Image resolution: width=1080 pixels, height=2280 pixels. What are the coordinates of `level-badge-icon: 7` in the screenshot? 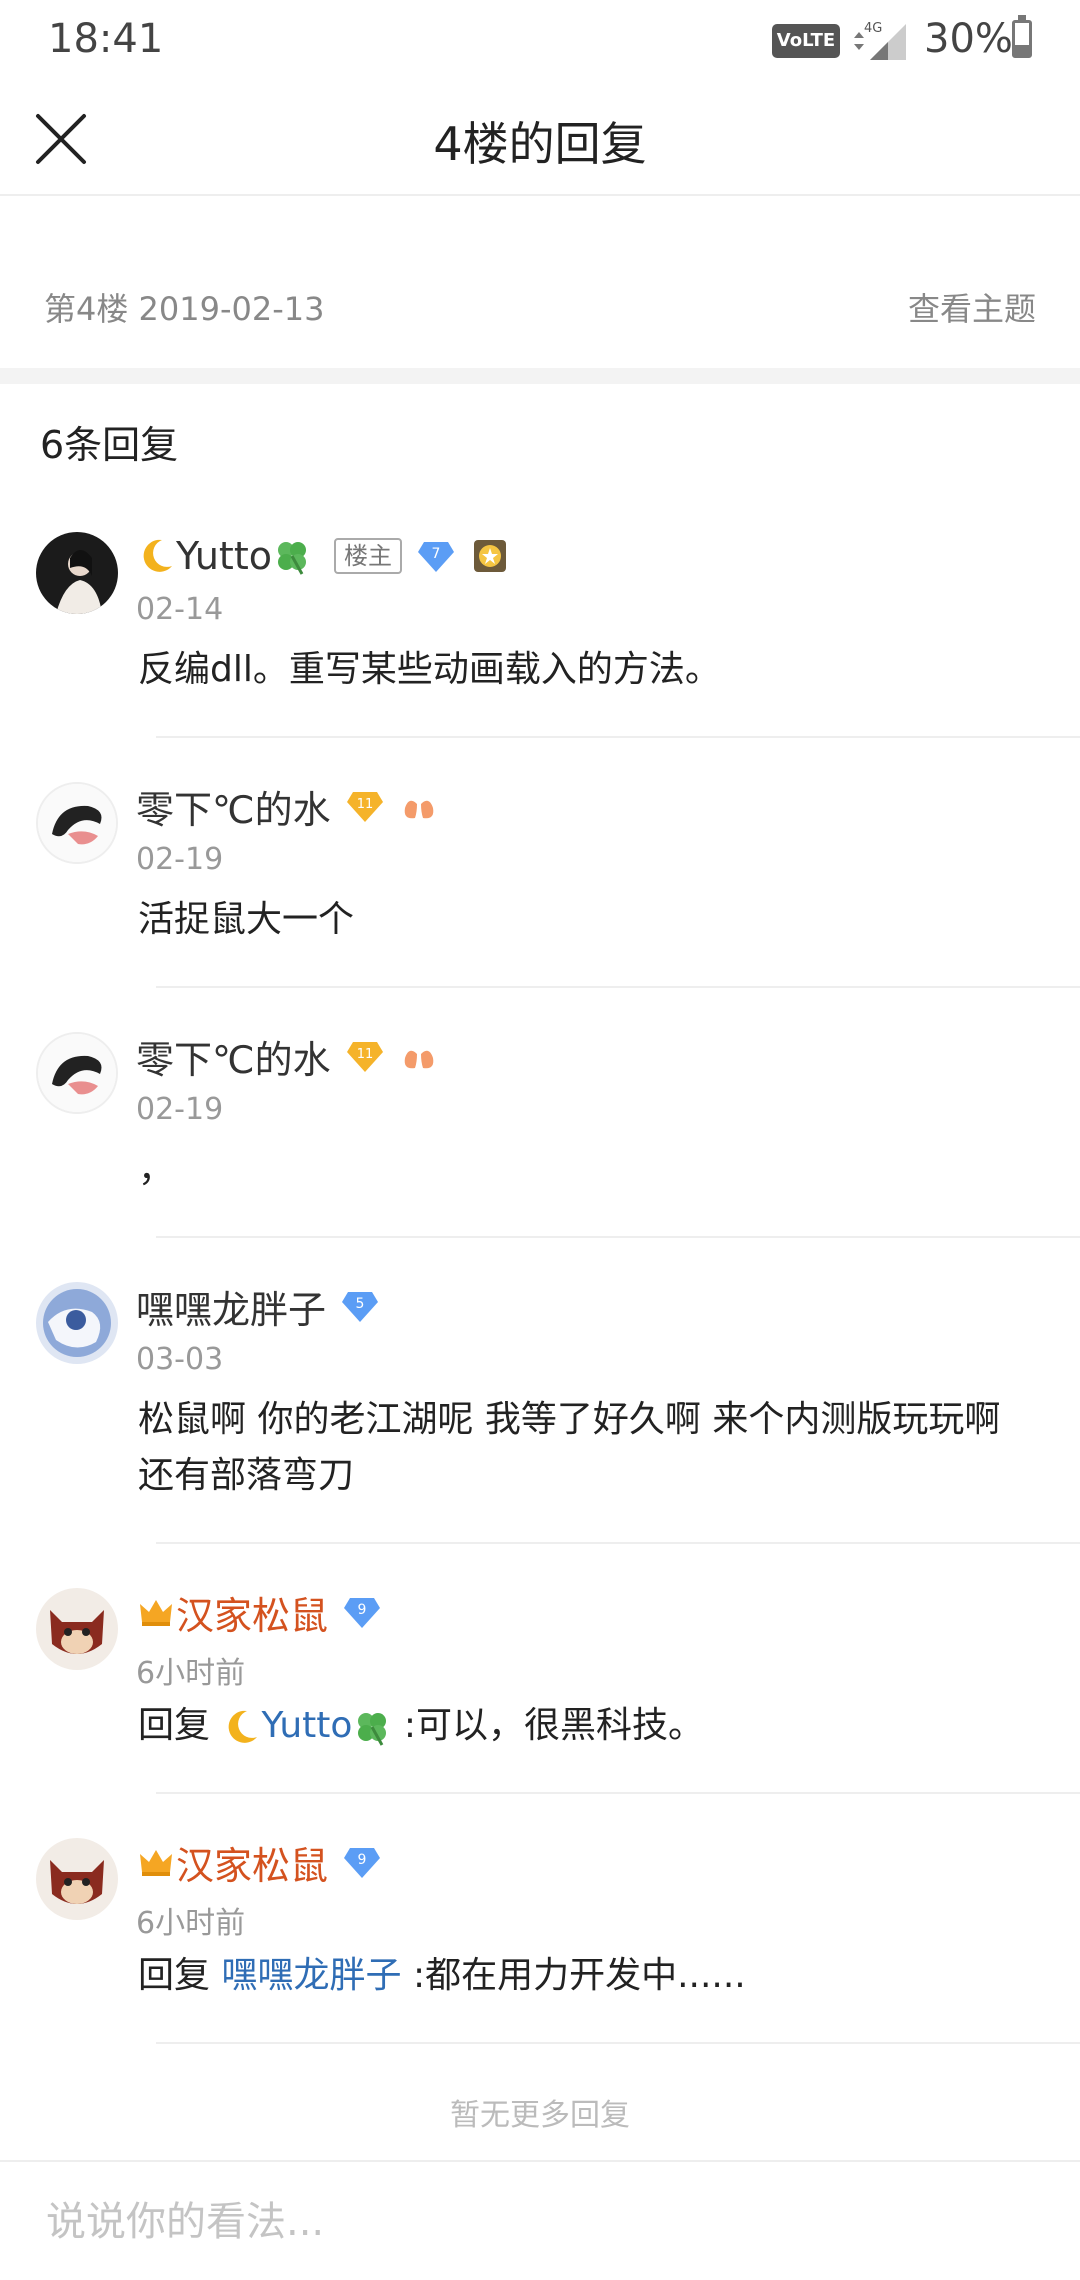 It's located at (435, 557).